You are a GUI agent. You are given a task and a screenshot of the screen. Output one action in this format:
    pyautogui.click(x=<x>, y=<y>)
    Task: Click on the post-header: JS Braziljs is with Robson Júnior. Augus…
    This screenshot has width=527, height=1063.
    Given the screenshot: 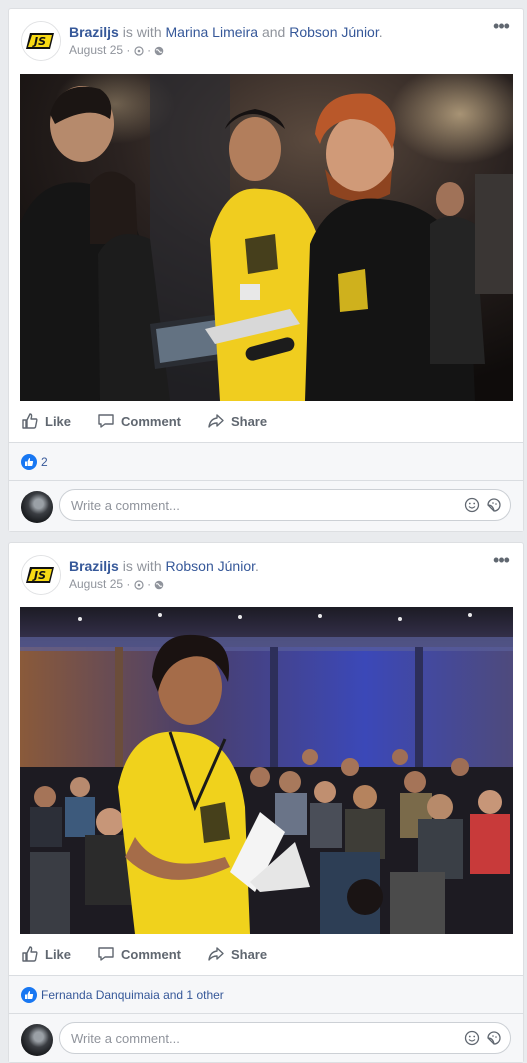 What is the action you would take?
    pyautogui.click(x=266, y=575)
    